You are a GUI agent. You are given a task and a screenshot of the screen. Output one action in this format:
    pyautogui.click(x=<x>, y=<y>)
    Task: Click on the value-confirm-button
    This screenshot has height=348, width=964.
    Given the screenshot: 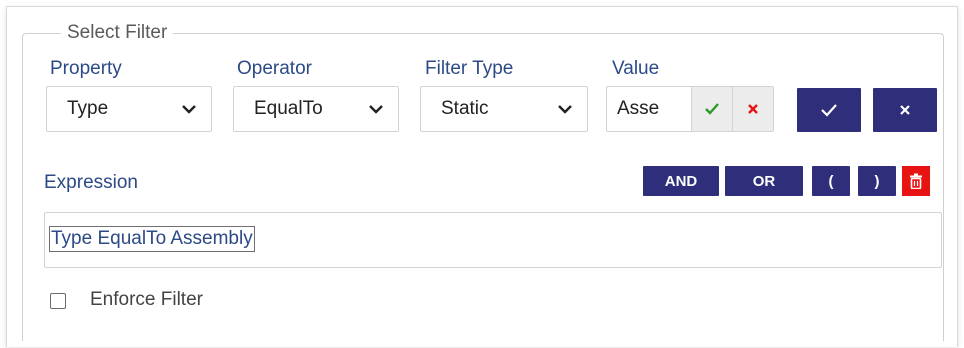 What is the action you would take?
    pyautogui.click(x=712, y=109)
    